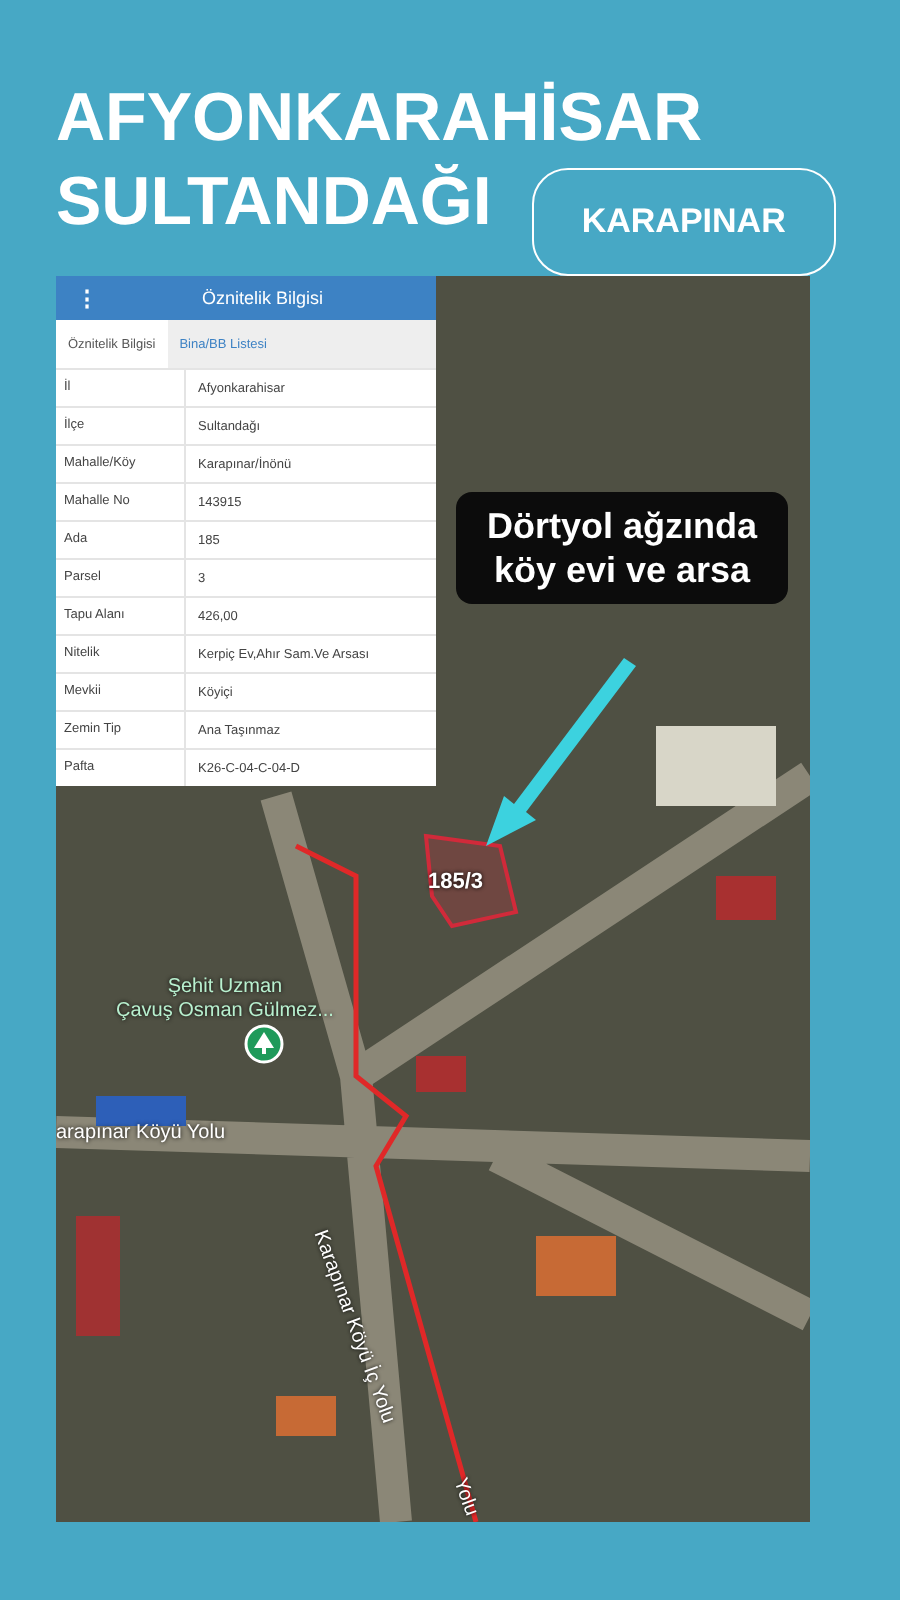  I want to click on road-label: Yolu, so click(465, 1497).